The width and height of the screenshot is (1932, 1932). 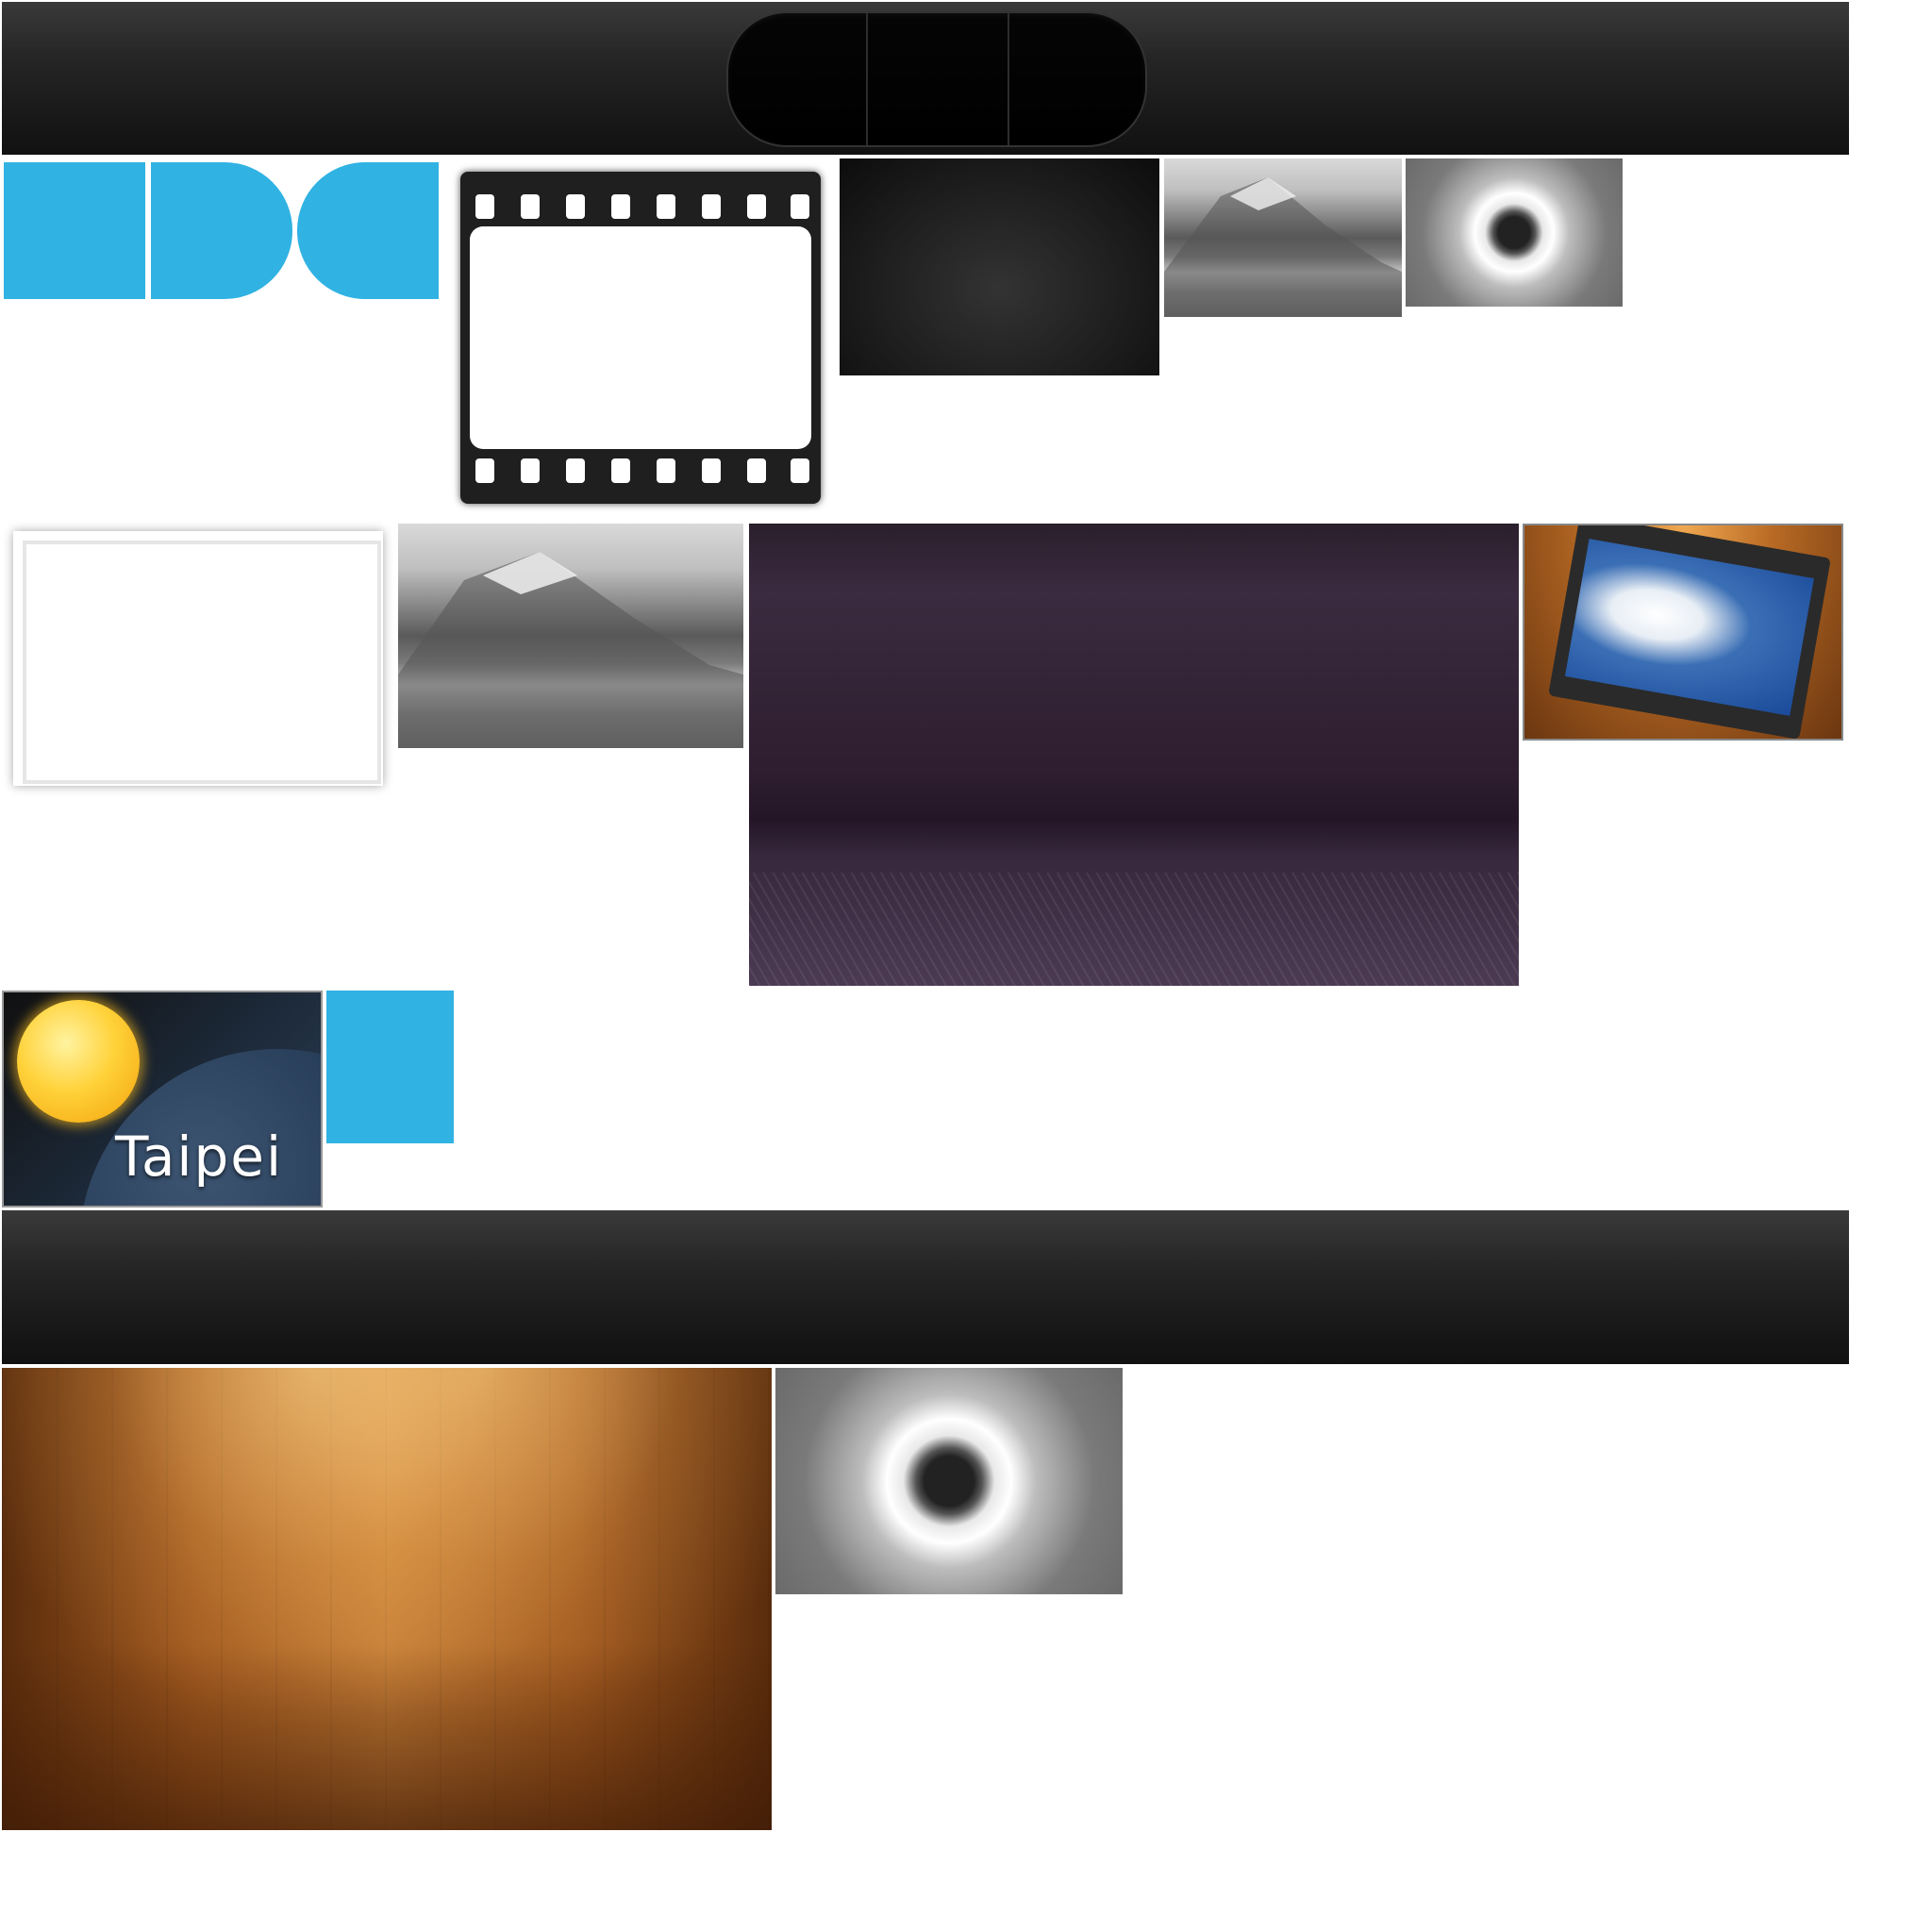 What do you see at coordinates (1283, 247) in the screenshot?
I see `mountain-shape` at bounding box center [1283, 247].